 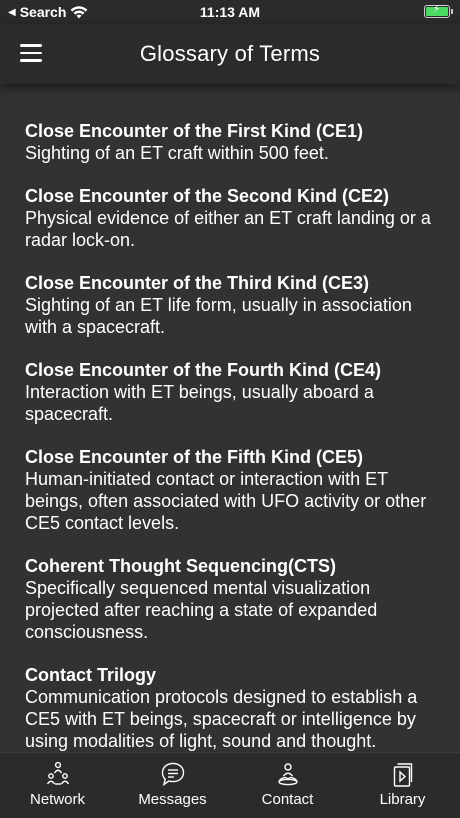 I want to click on glossary-term: Close Encounter of the Third Kind (CE3), so click(x=197, y=283).